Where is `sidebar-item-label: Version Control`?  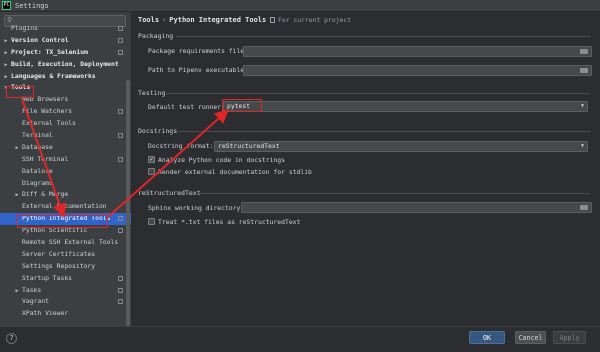
sidebar-item-label: Version Control is located at coordinates (40, 39).